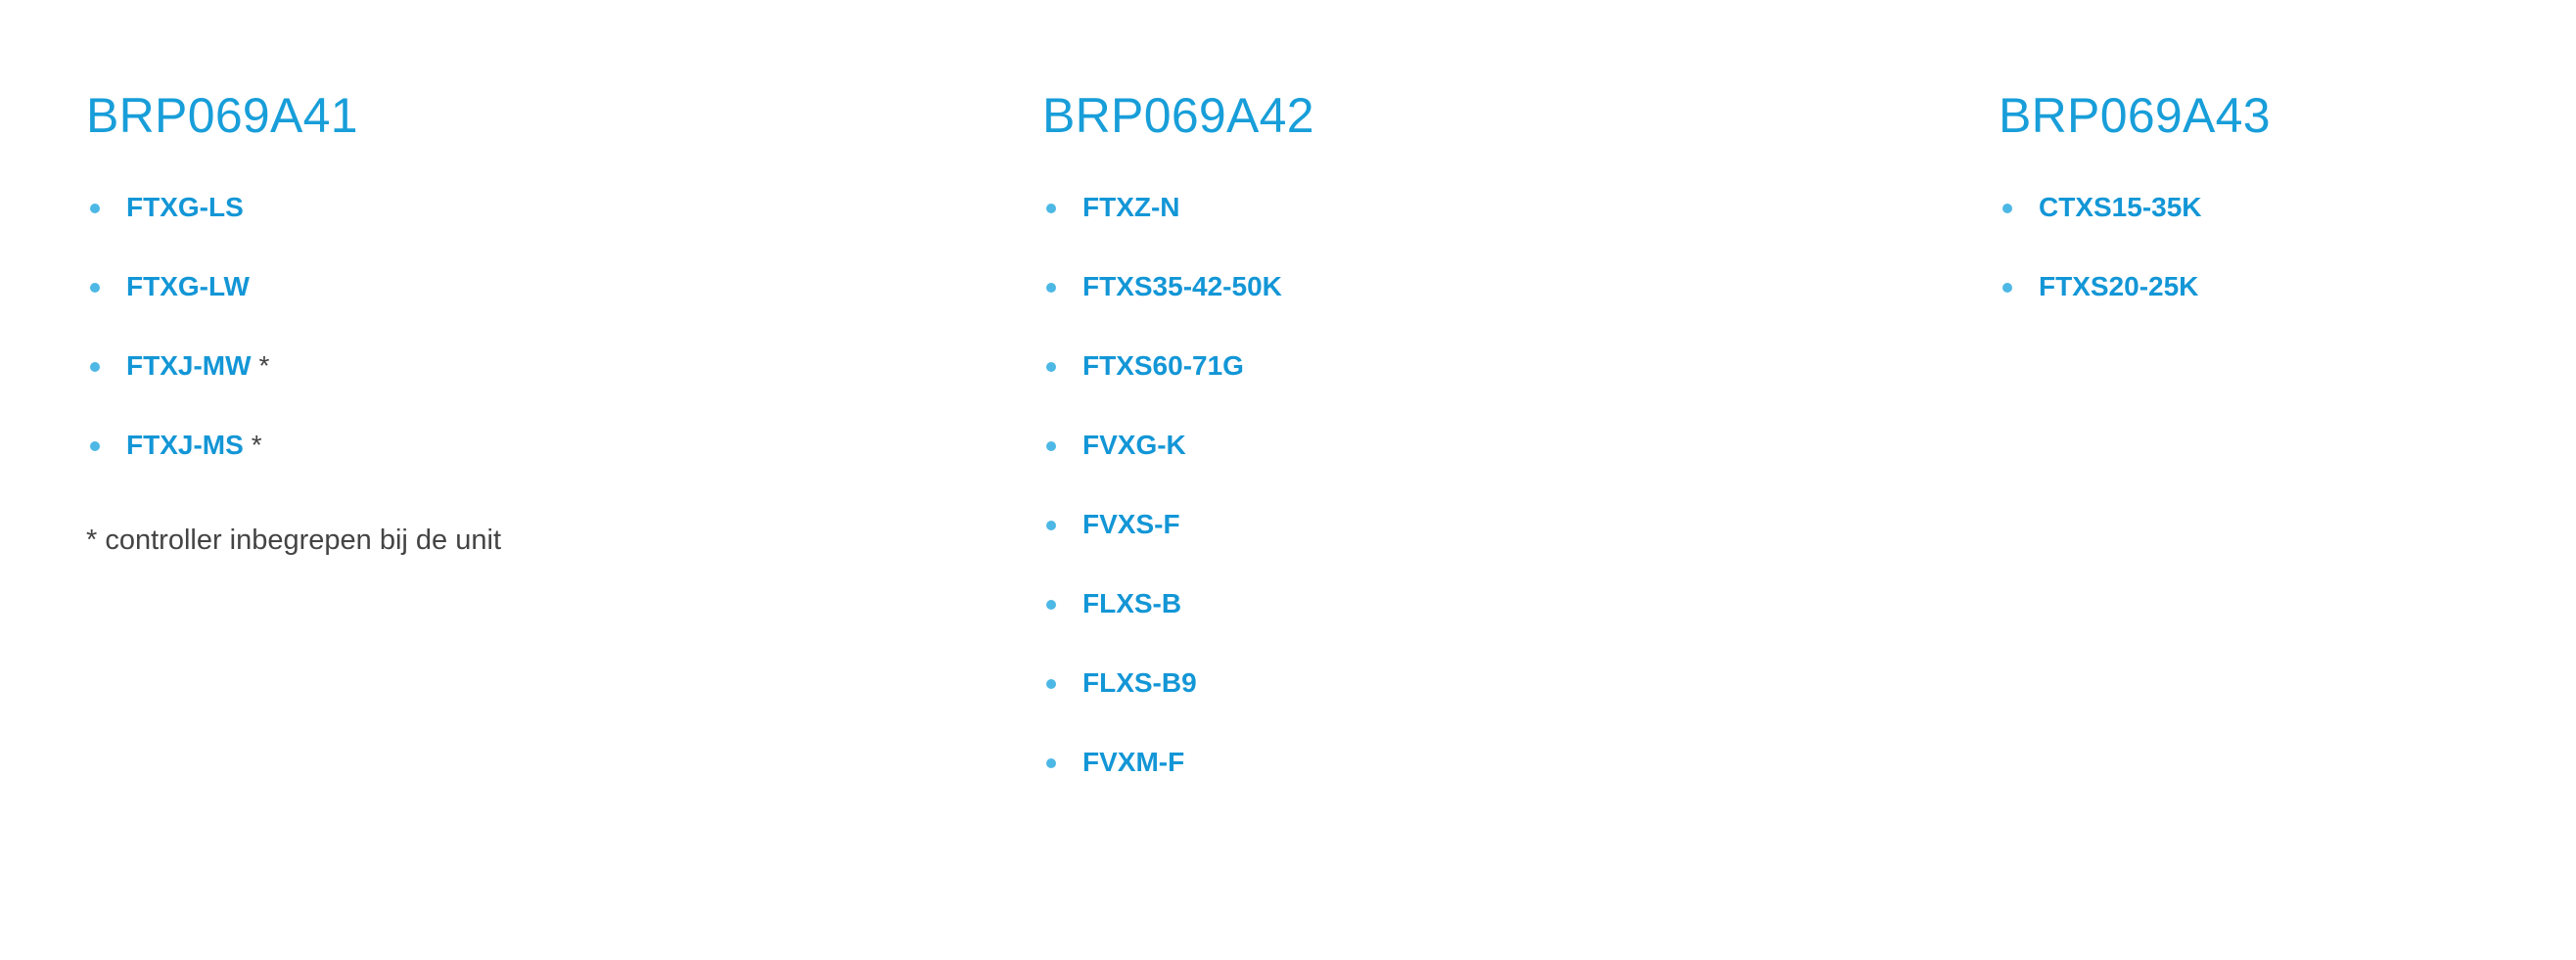  I want to click on list-item: FTXS20-25K, so click(2135, 303).